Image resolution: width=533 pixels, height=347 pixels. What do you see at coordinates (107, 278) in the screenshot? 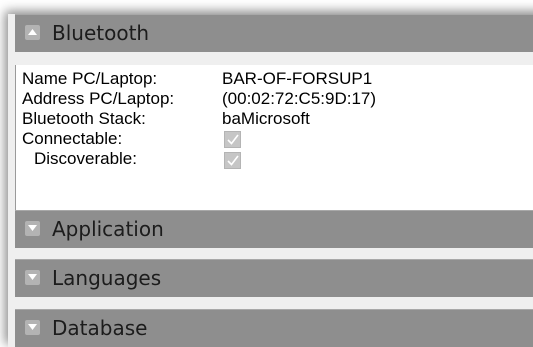
I see `languages-panel-title: Languages` at bounding box center [107, 278].